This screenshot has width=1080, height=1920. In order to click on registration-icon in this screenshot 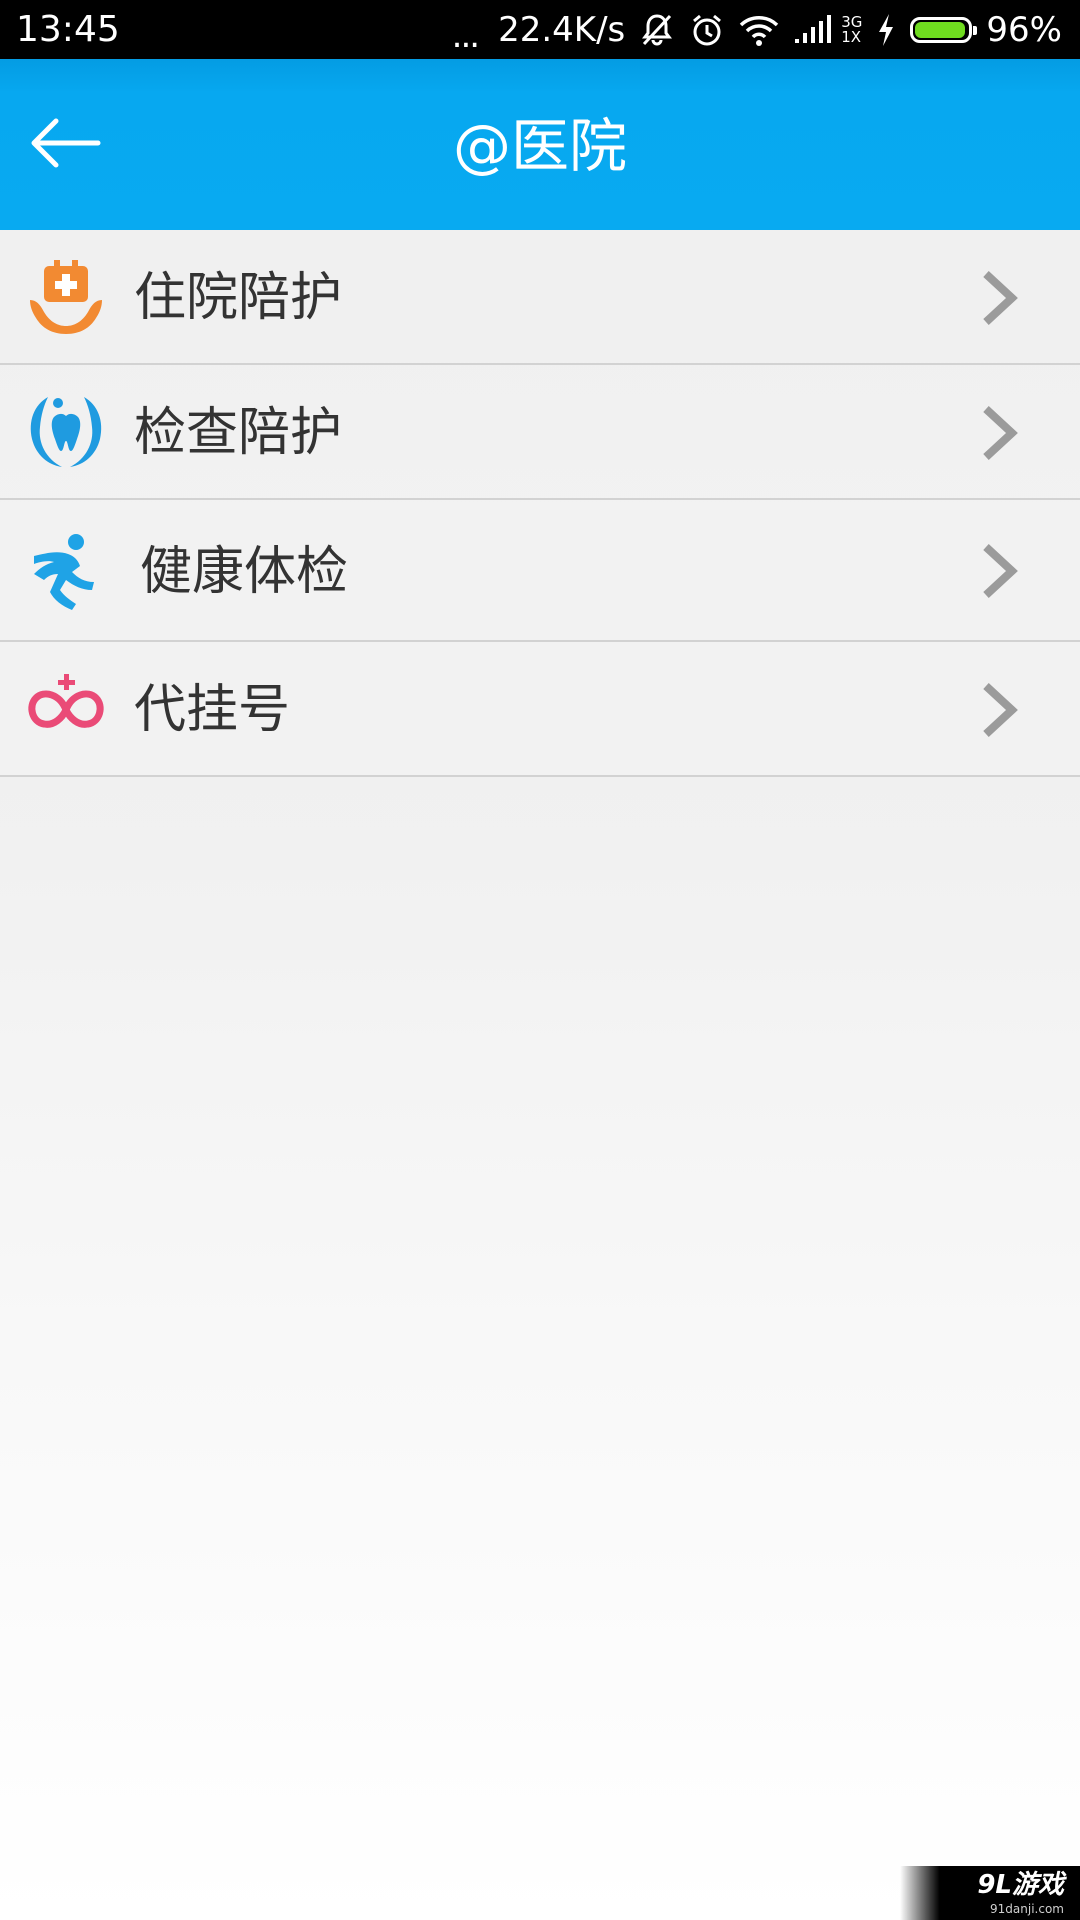, I will do `click(66, 710)`.